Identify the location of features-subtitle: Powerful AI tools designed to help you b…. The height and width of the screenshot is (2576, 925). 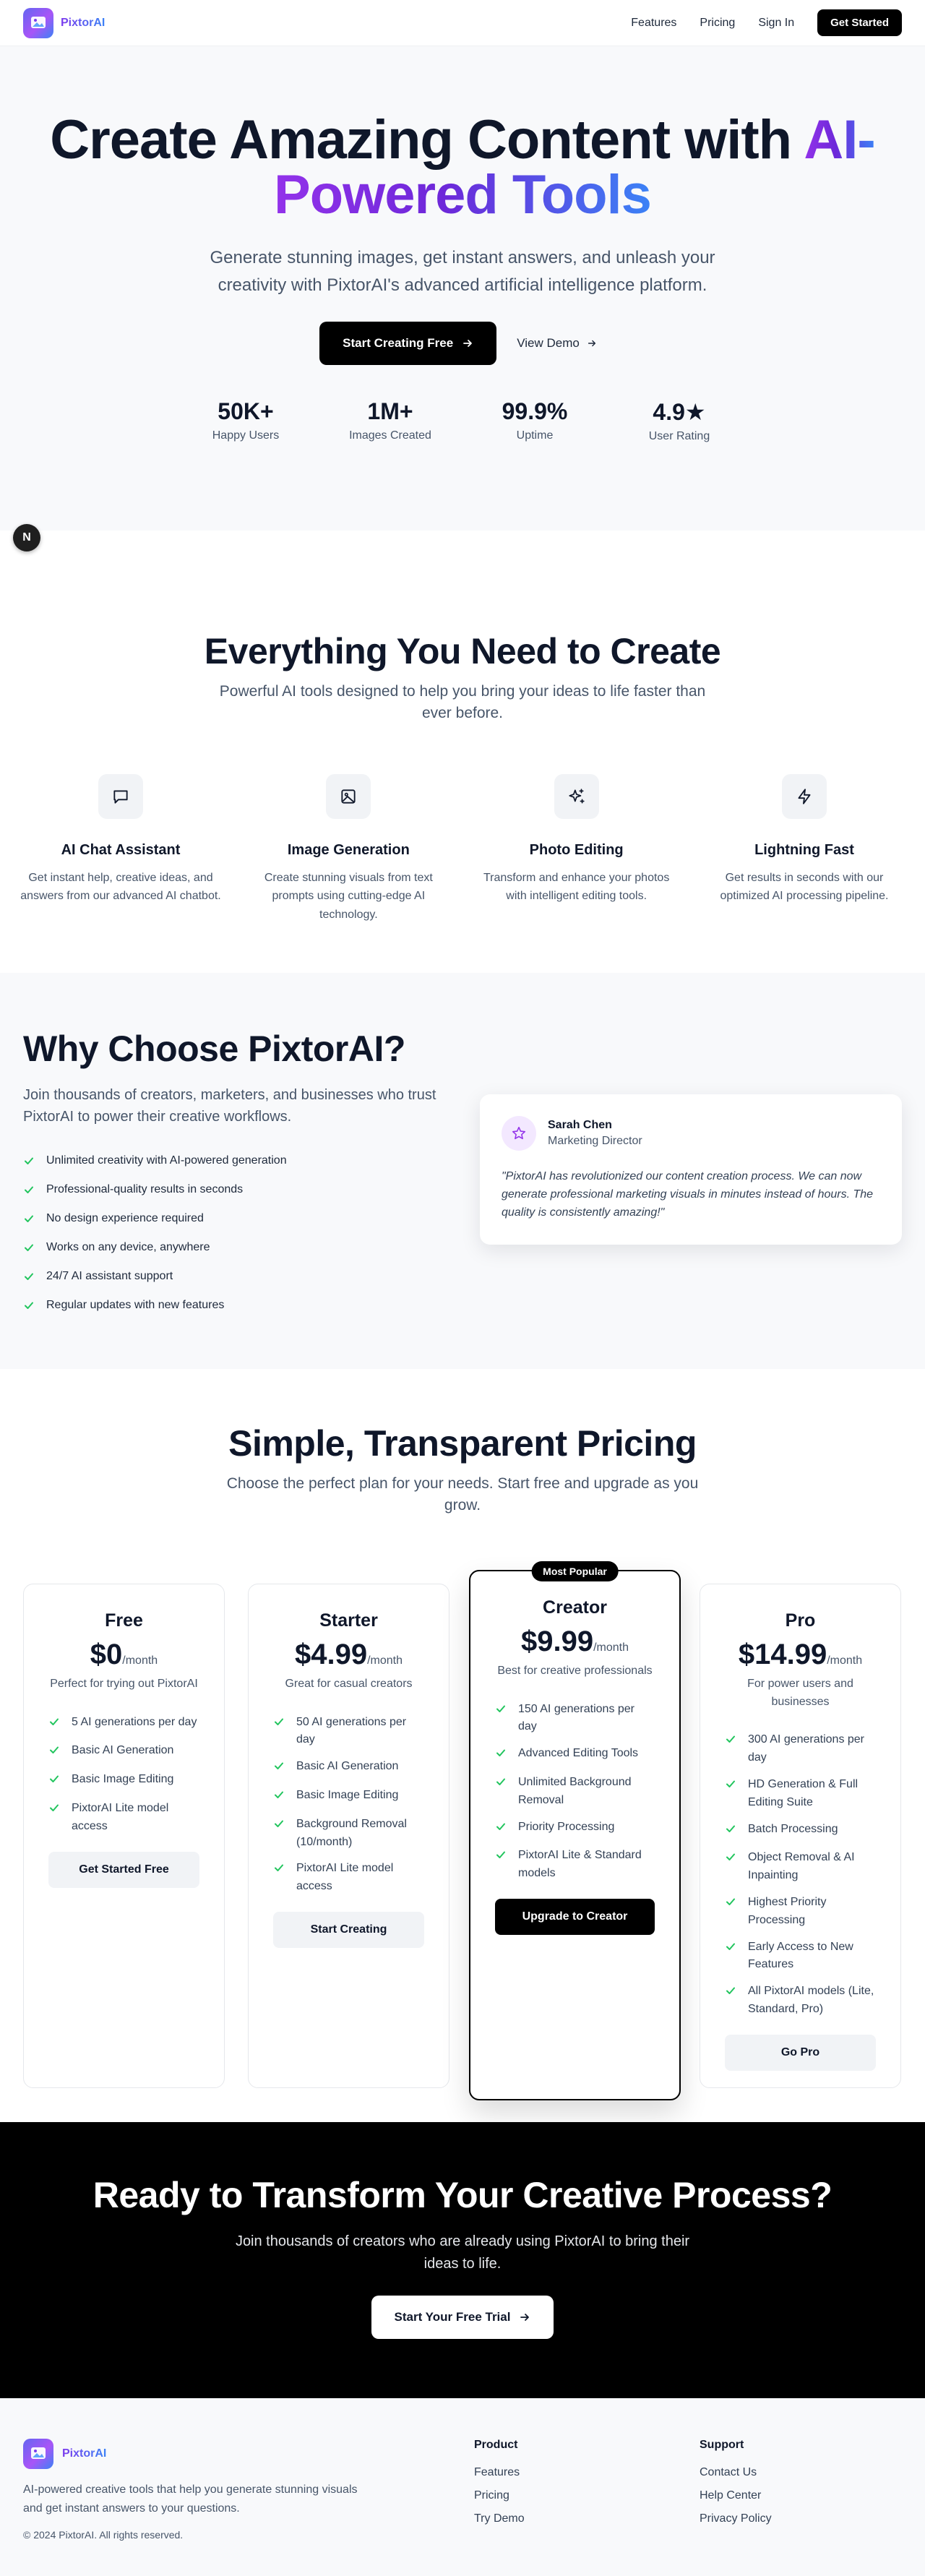
(462, 703).